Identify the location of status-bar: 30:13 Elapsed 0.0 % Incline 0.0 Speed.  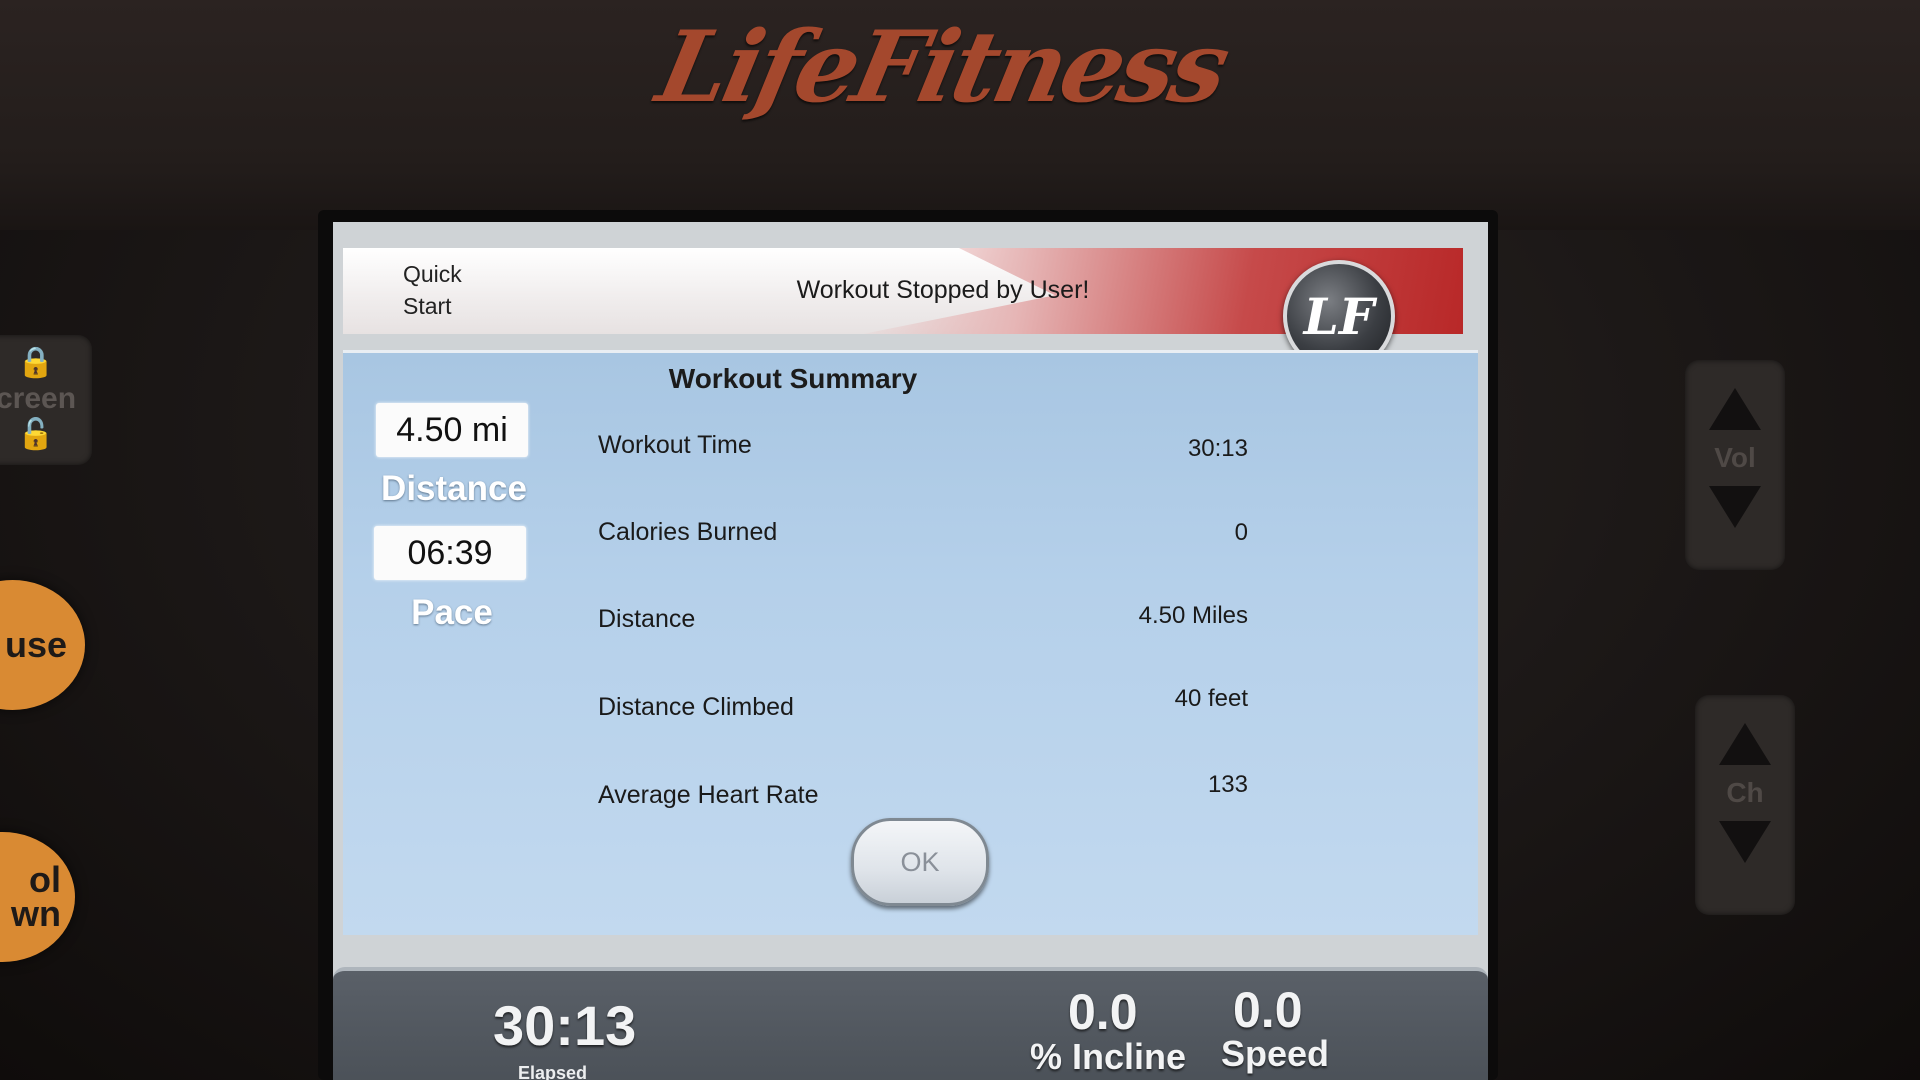
(910, 1023).